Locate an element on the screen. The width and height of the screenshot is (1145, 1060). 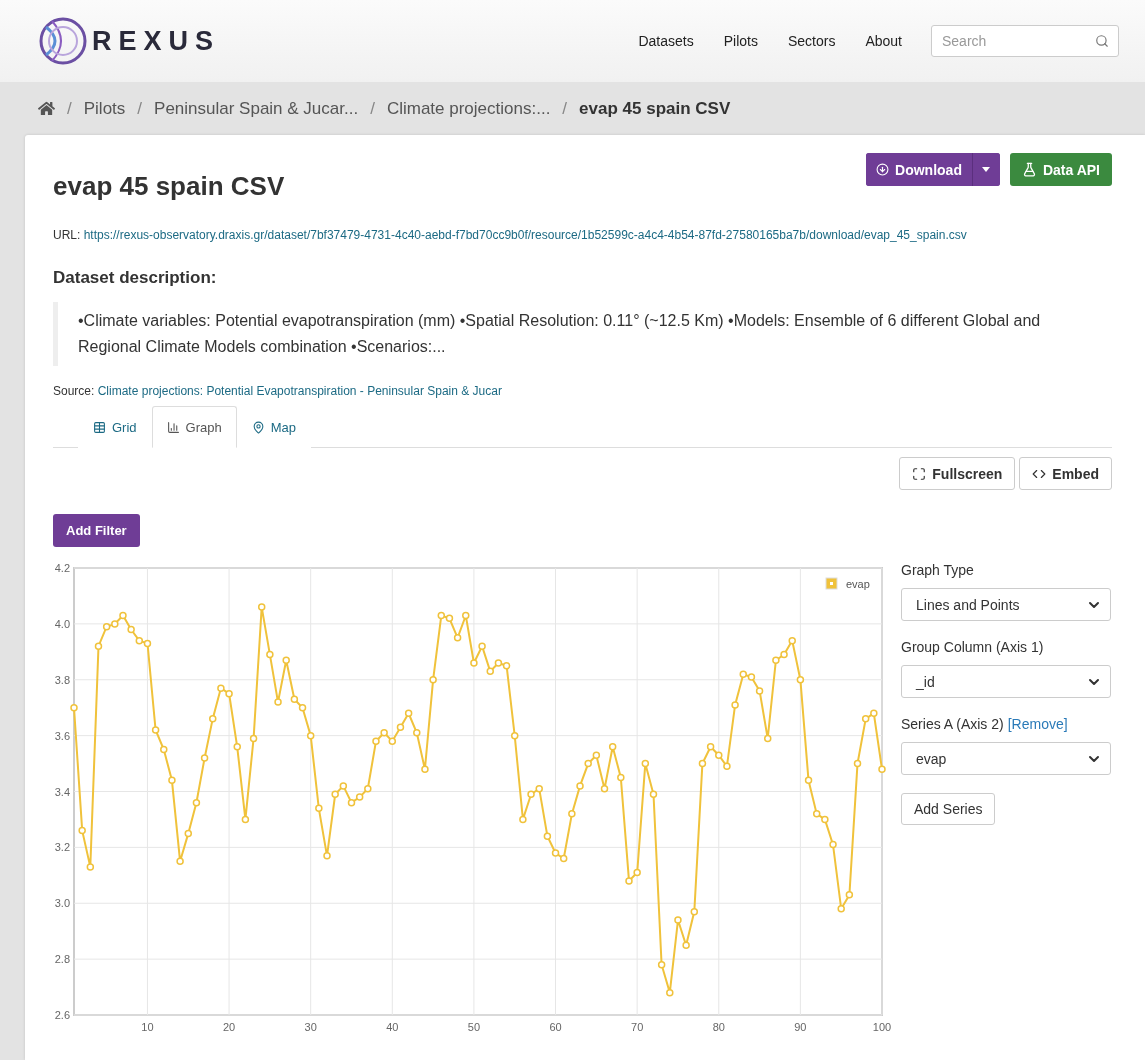
x-tick-label: 90 is located at coordinates (800, 1027).